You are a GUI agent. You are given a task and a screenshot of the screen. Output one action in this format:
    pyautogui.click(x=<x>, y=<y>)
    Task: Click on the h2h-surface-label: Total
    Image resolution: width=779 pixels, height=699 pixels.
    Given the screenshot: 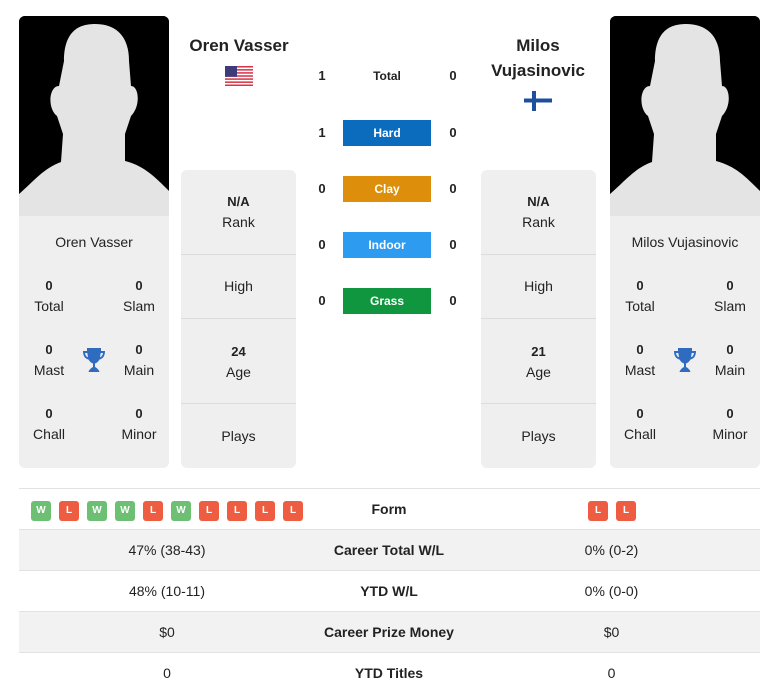 What is the action you would take?
    pyautogui.click(x=387, y=76)
    